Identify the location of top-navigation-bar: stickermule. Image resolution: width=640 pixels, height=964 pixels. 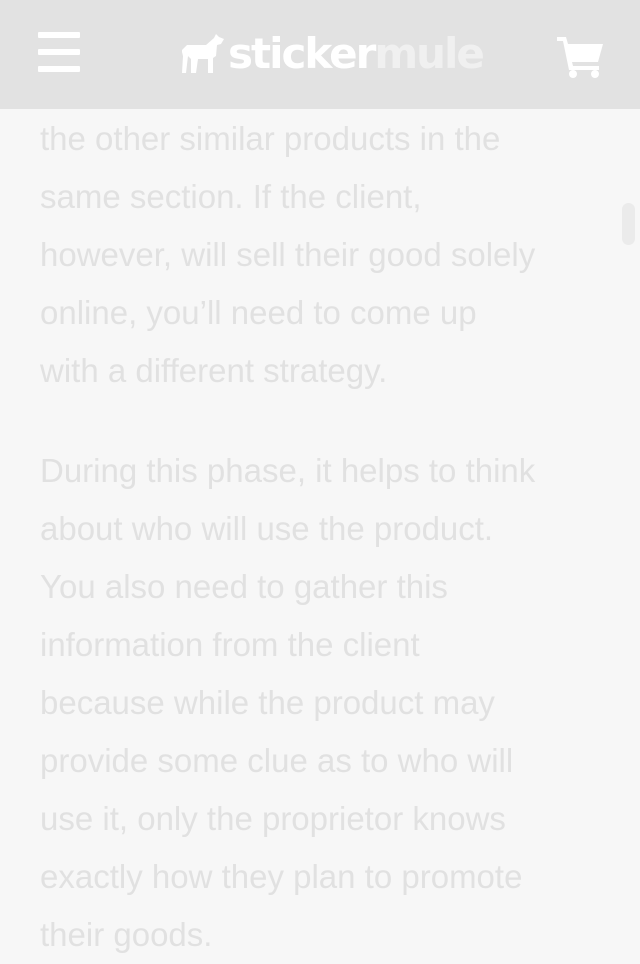
(320, 54).